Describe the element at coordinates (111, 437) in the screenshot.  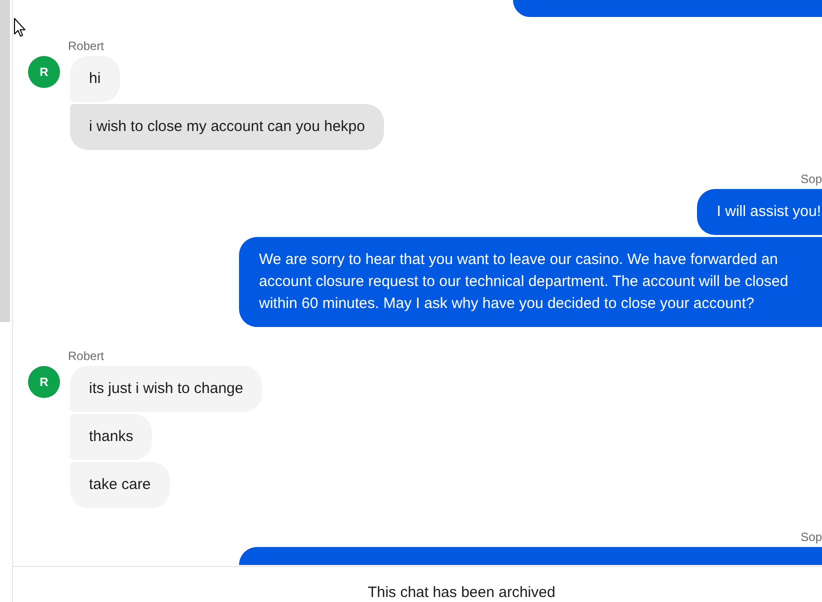
I see `message-bubble: thanks` at that location.